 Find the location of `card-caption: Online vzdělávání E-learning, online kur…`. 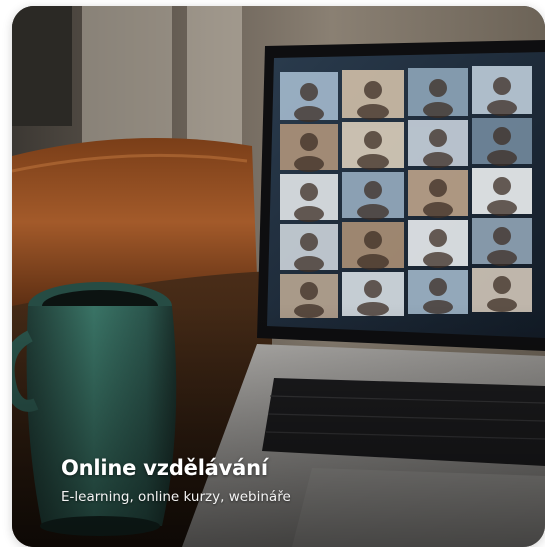

card-caption: Online vzdělávání E-learning, online kur… is located at coordinates (293, 480).